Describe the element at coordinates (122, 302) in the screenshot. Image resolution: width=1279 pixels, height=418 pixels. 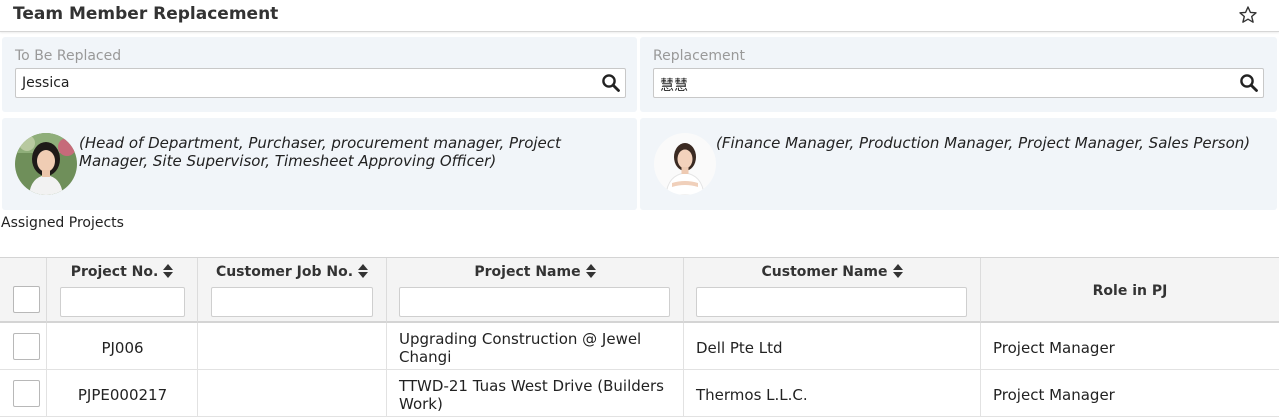
I see `project-no-filter-input` at that location.